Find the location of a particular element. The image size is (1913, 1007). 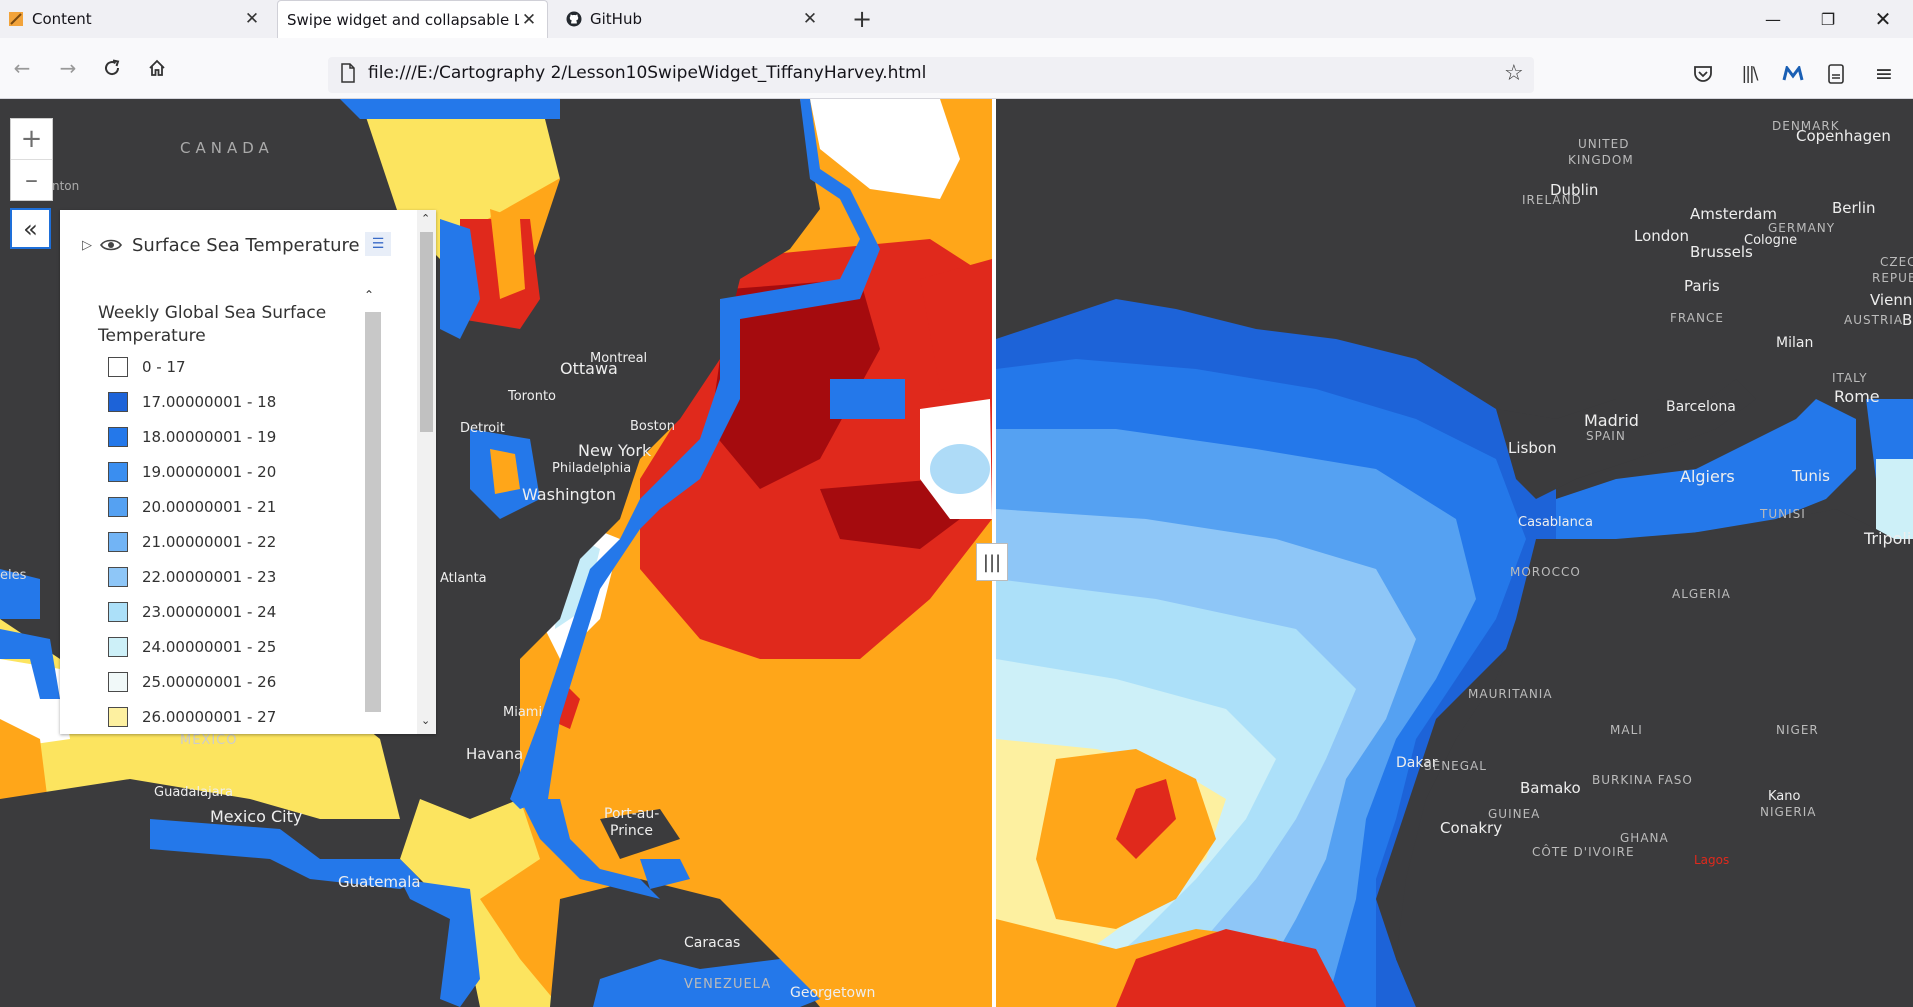

home-button is located at coordinates (157, 68).